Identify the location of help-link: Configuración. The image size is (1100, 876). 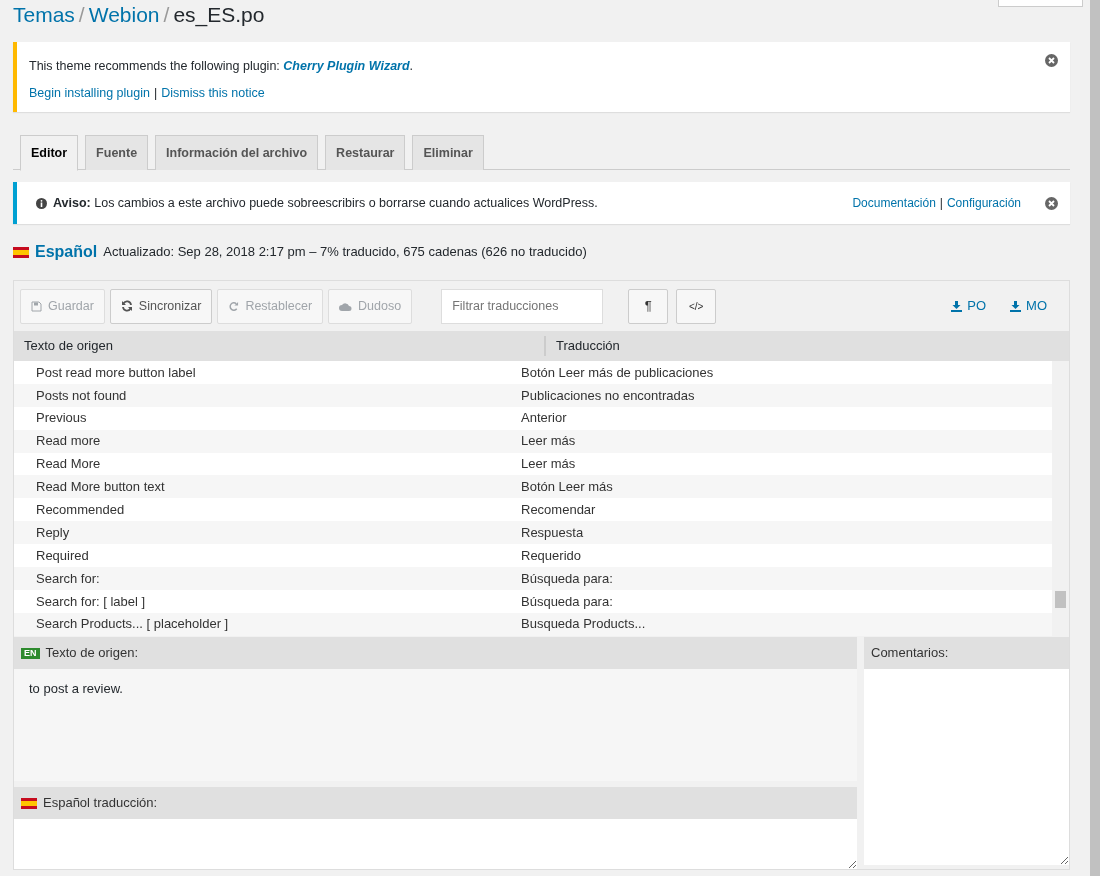
(983, 203).